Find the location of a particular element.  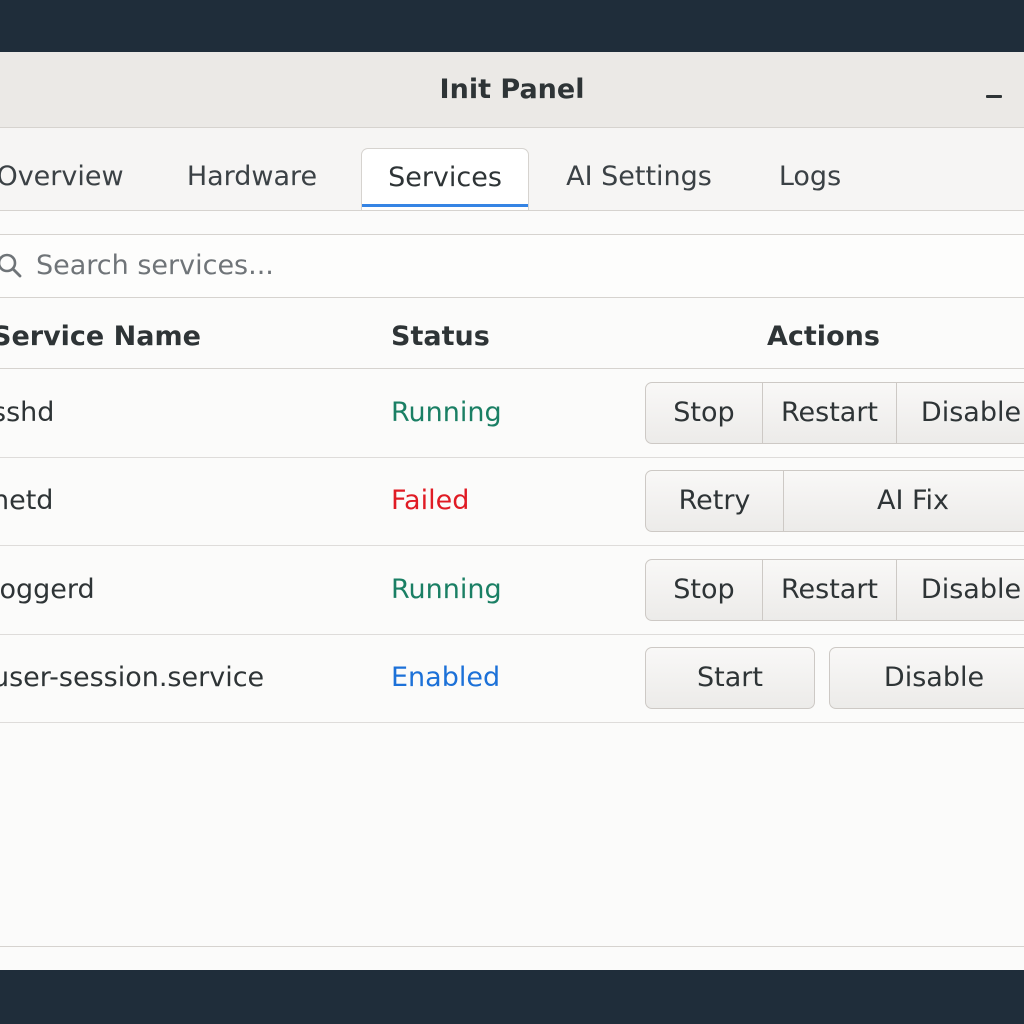

tab-services-label: Services is located at coordinates (445, 177).